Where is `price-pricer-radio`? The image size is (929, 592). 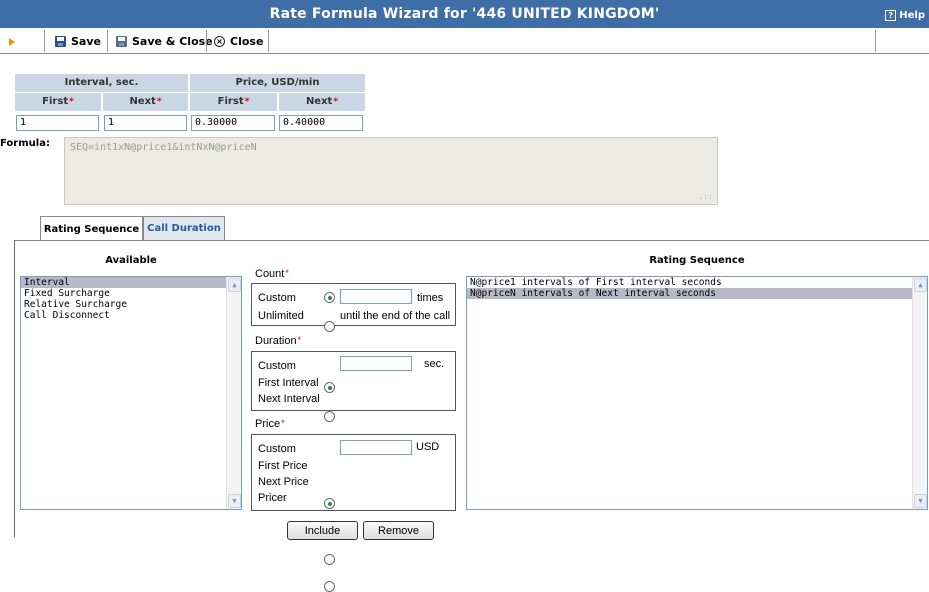
price-pricer-radio is located at coordinates (329, 586).